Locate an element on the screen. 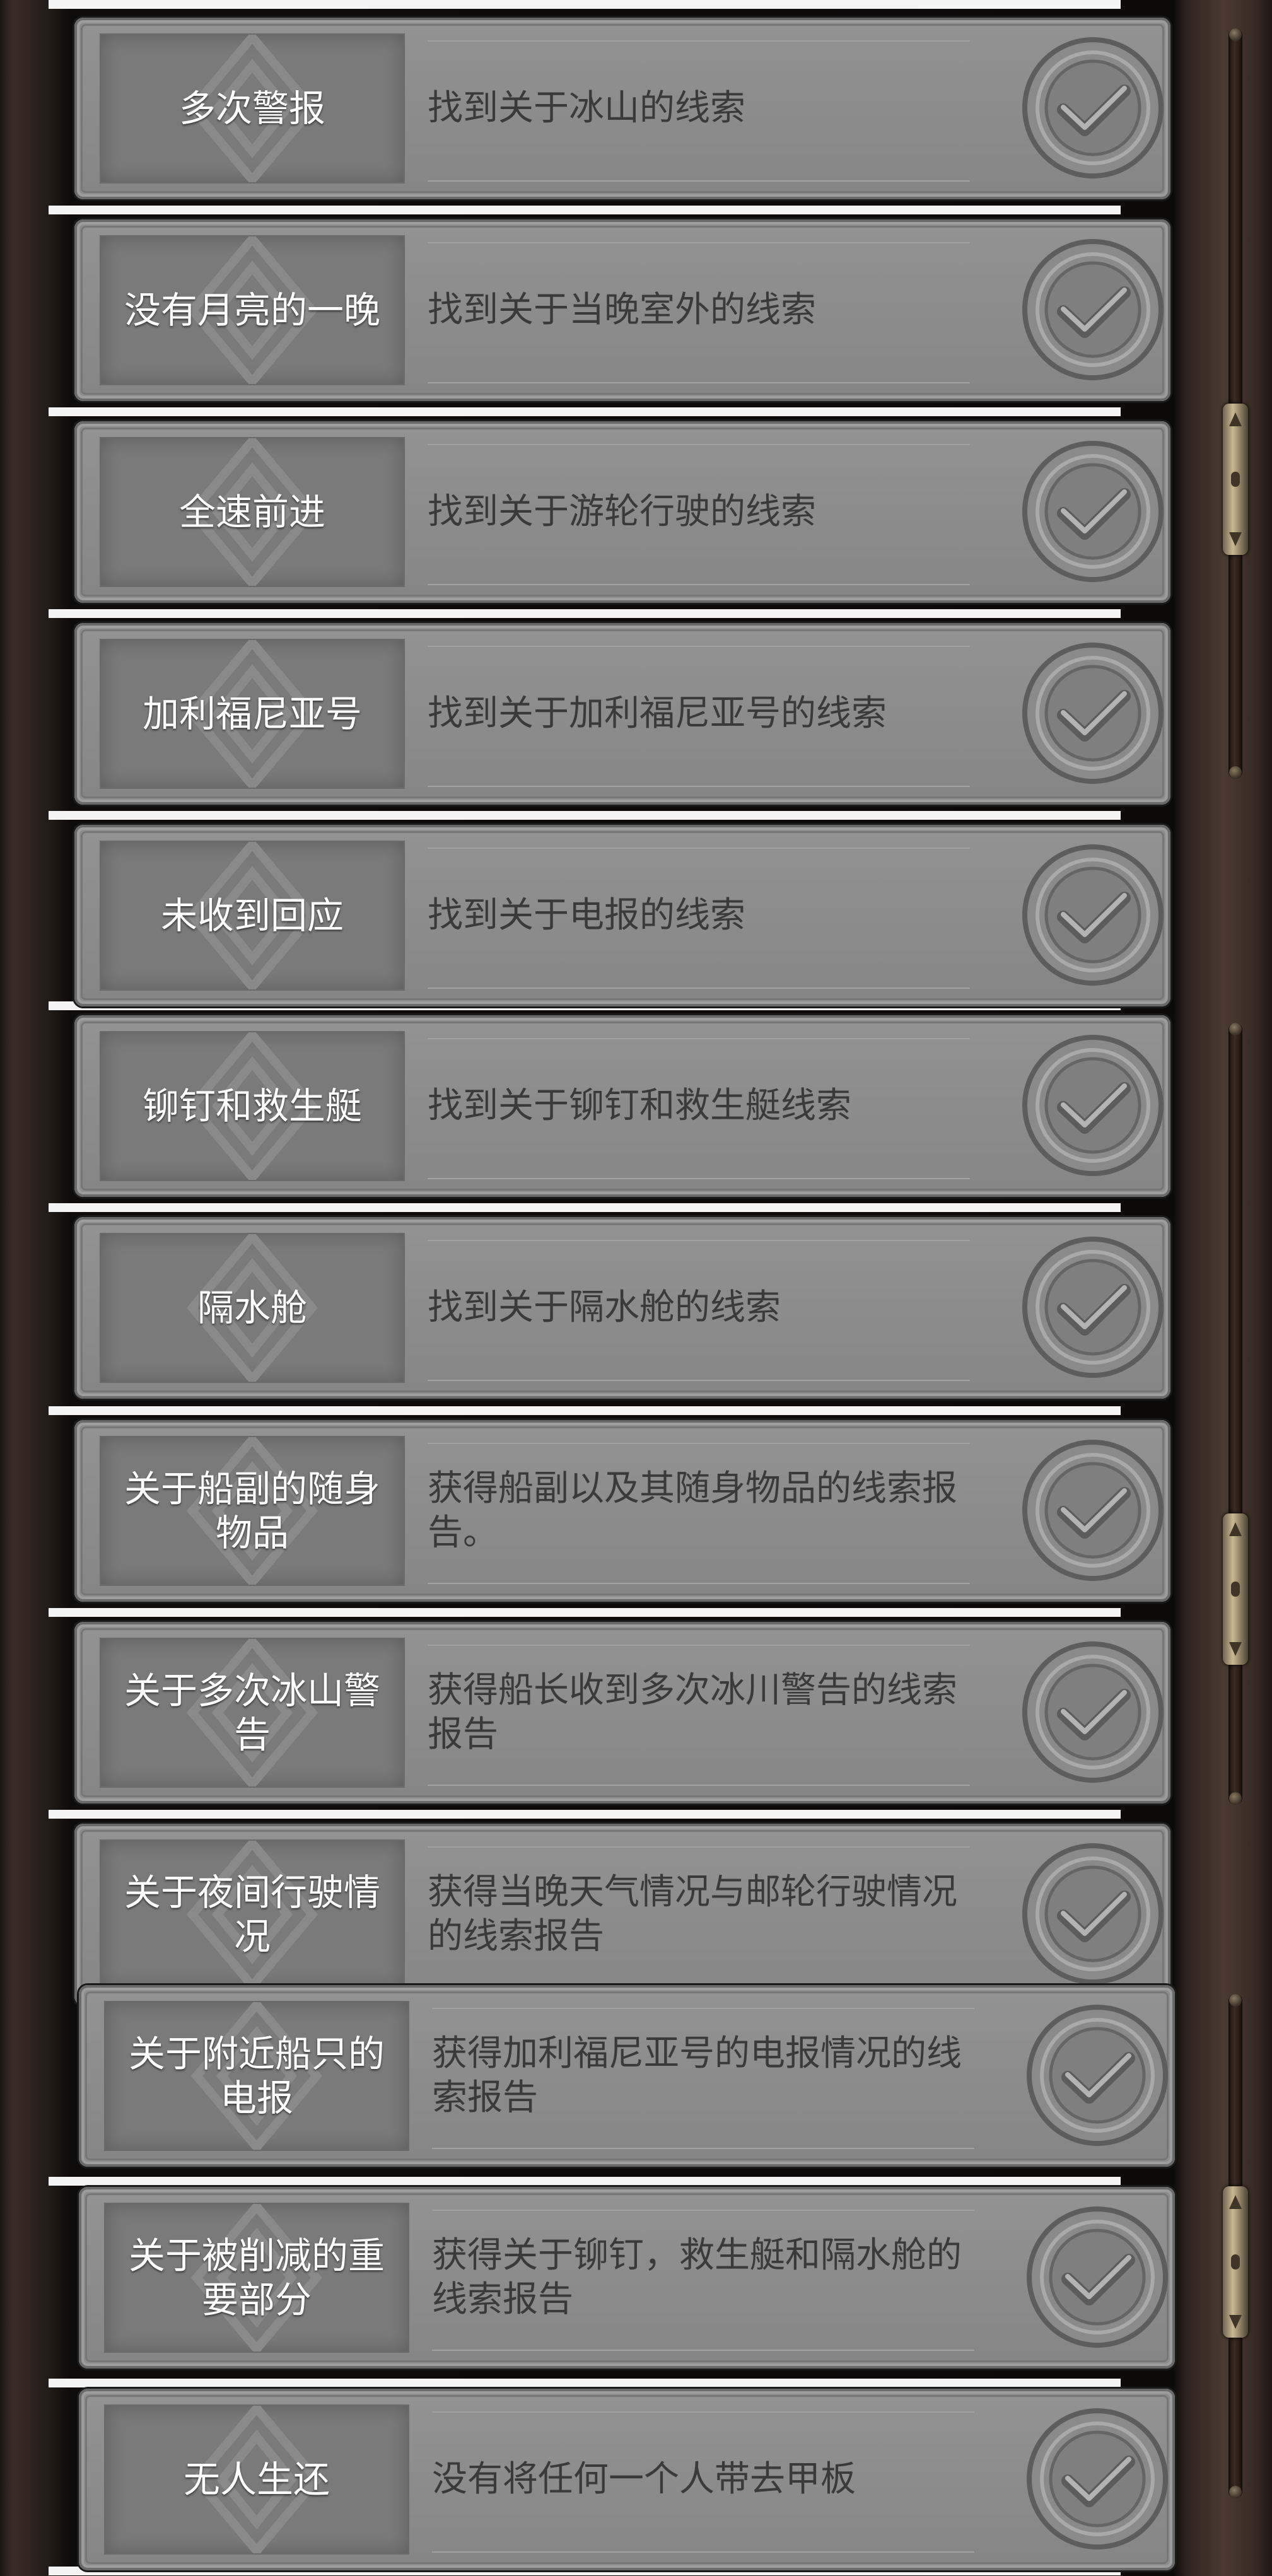  achievement-title-box: 关于夜间行驶情况 is located at coordinates (252, 1915).